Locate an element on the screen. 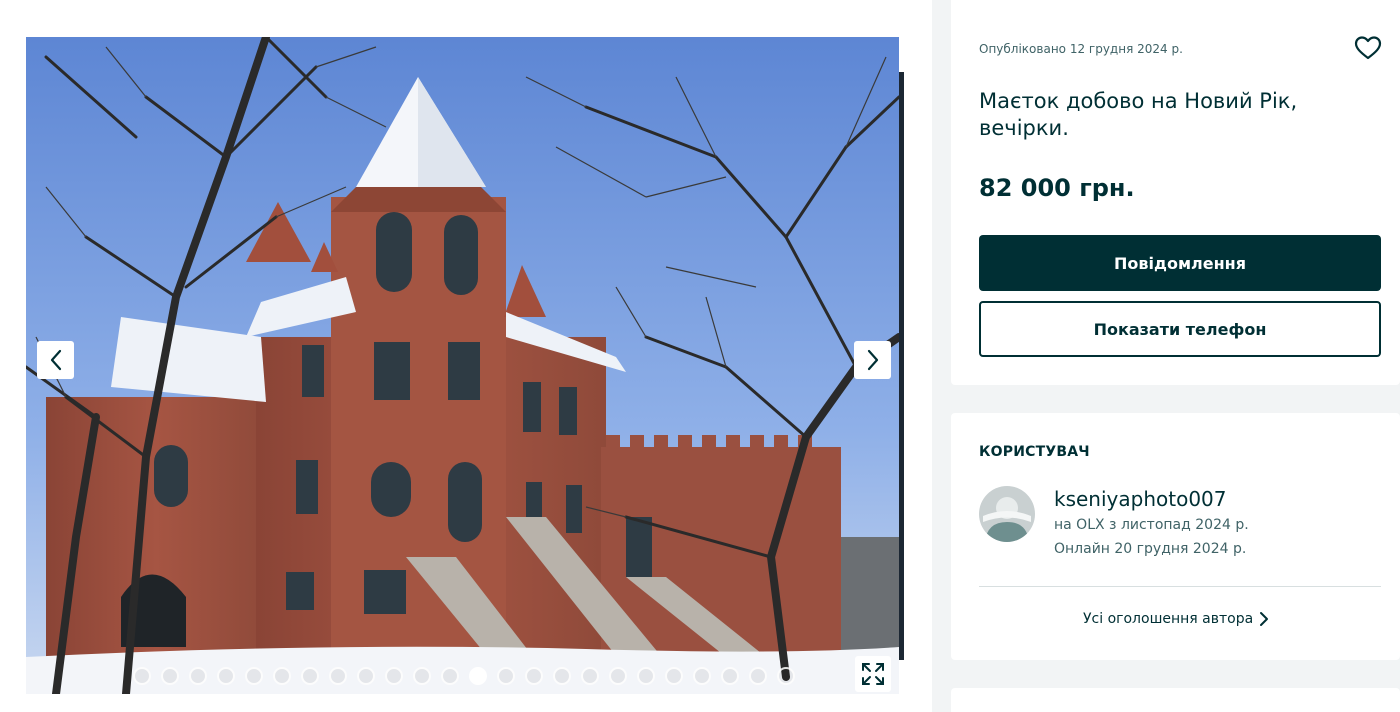  chevron-left-icon is located at coordinates (55, 360).